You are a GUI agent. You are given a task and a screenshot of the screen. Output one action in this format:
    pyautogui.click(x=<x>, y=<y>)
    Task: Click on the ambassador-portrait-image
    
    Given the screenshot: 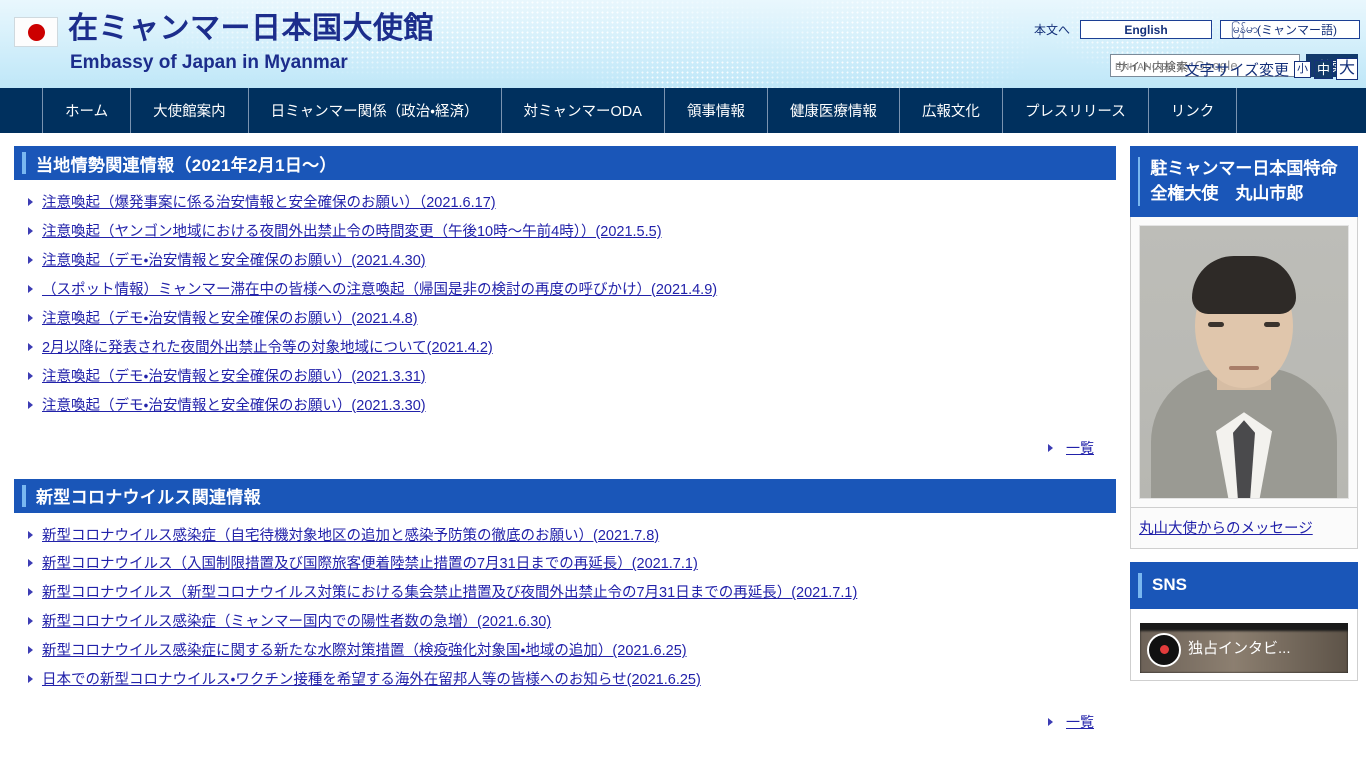 What is the action you would take?
    pyautogui.click(x=1244, y=362)
    